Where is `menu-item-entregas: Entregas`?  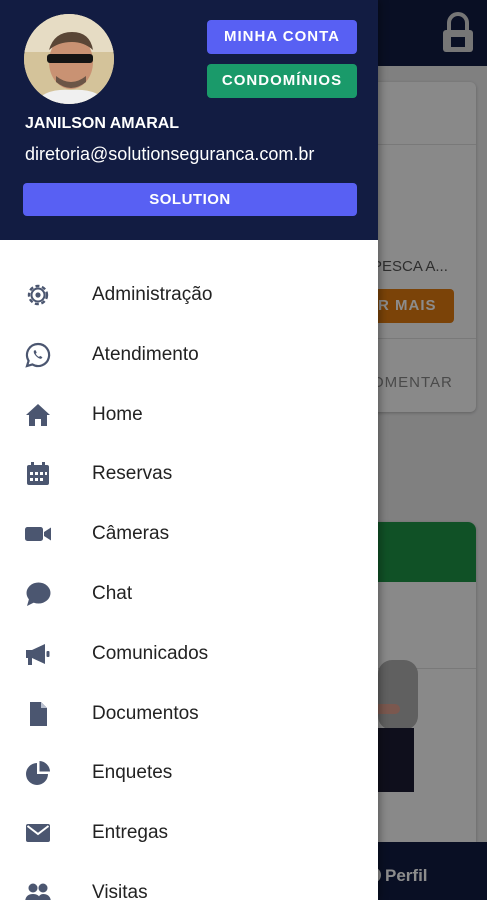
menu-item-entregas: Entregas is located at coordinates (189, 833).